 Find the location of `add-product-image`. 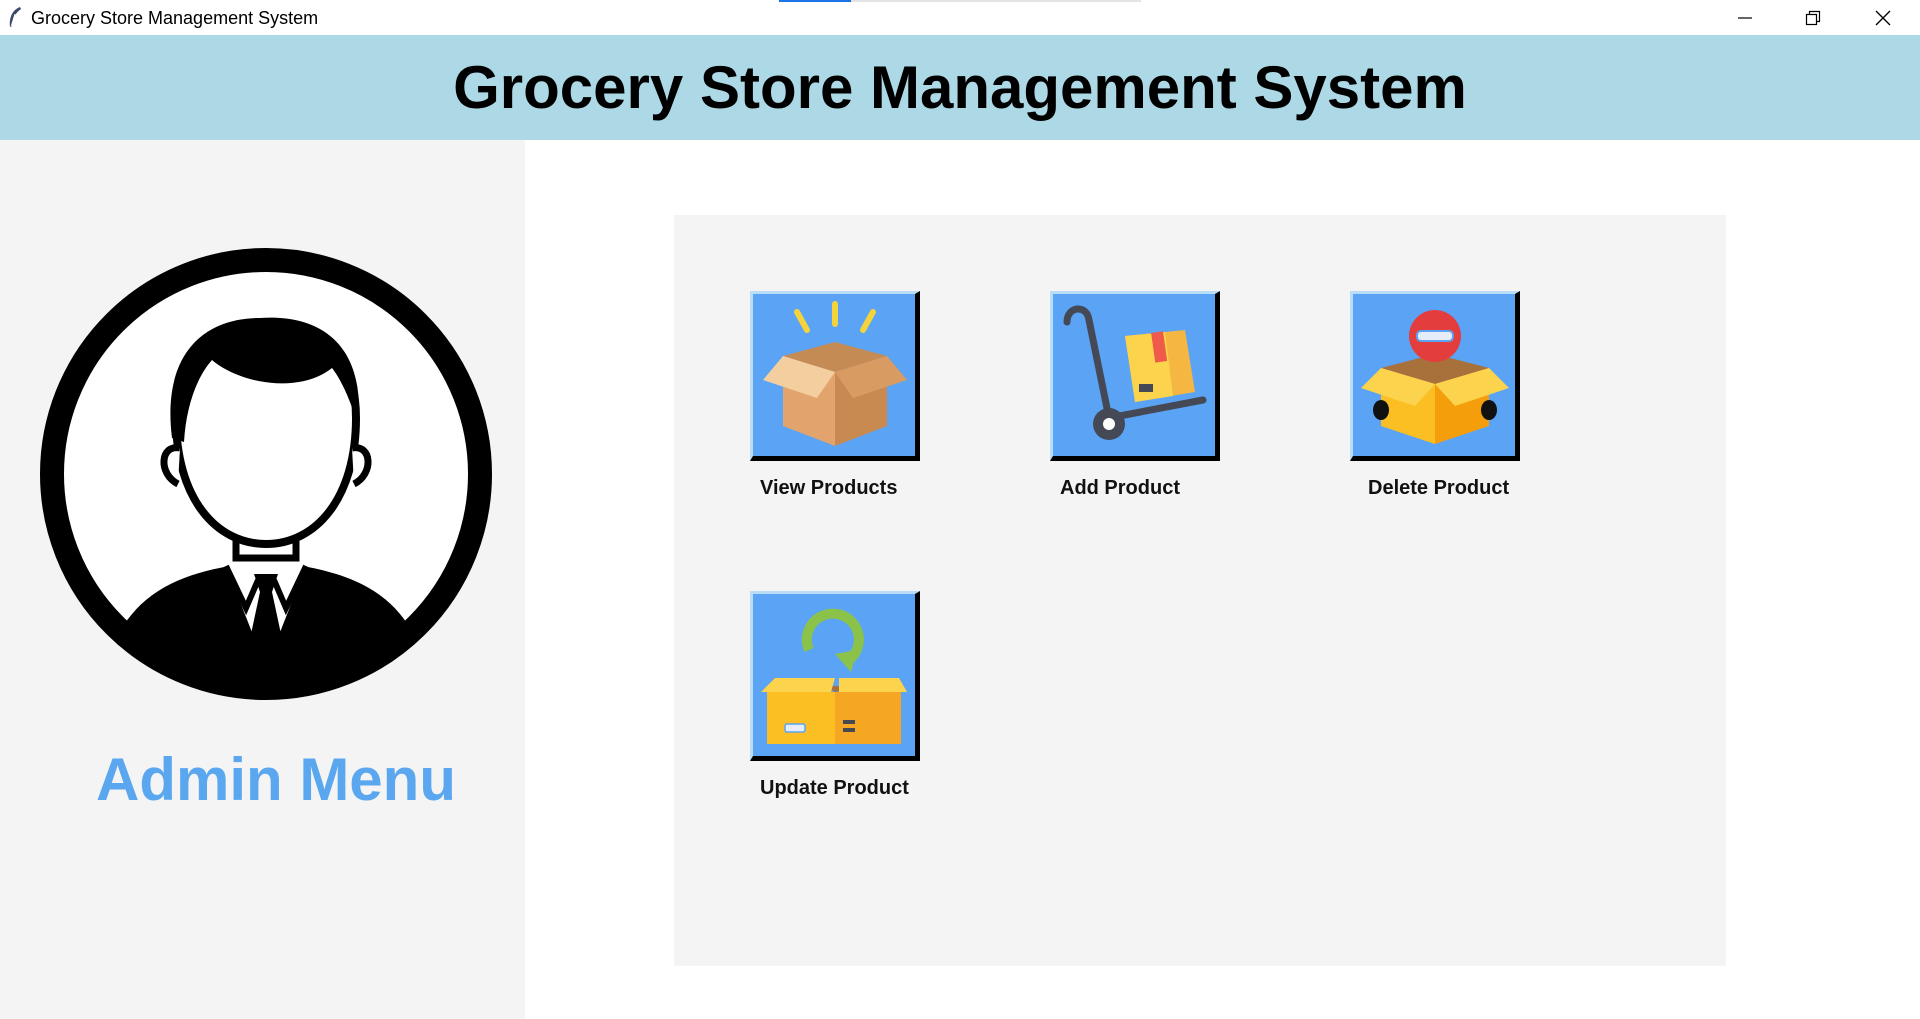

add-product-image is located at coordinates (1135, 376).